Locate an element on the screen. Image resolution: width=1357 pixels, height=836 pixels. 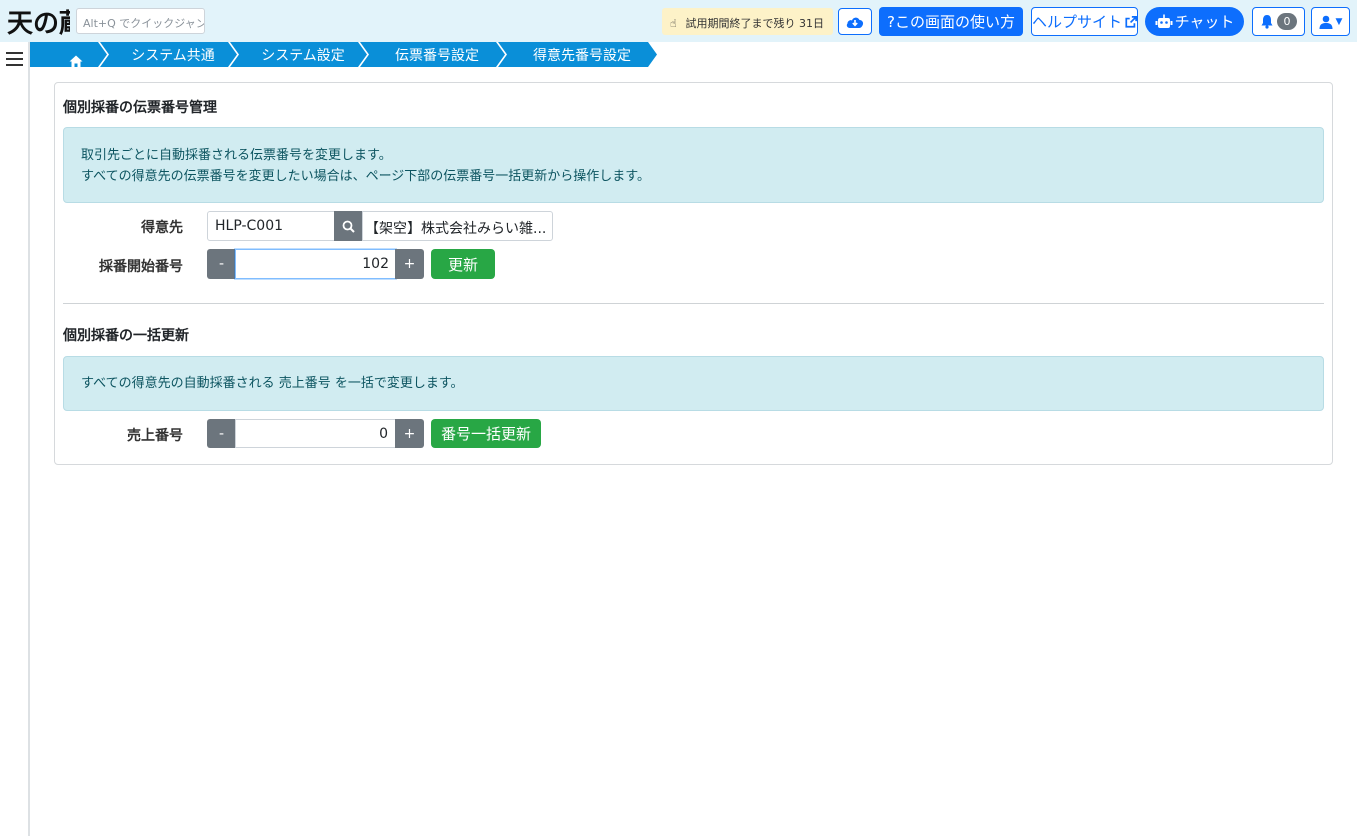
howto-button: ?この画面の使い方 is located at coordinates (951, 21).